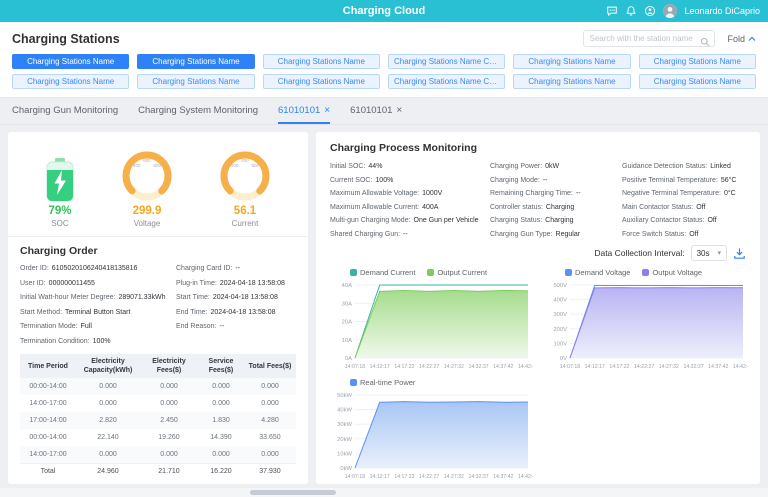 The width and height of the screenshot is (768, 497). I want to click on table-cell: 22.140, so click(108, 438).